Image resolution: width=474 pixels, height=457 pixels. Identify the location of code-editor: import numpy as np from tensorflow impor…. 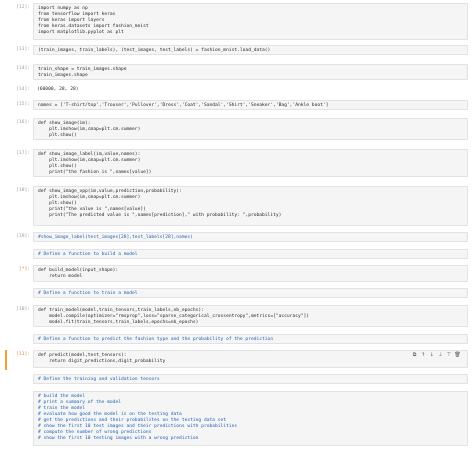
(250, 21).